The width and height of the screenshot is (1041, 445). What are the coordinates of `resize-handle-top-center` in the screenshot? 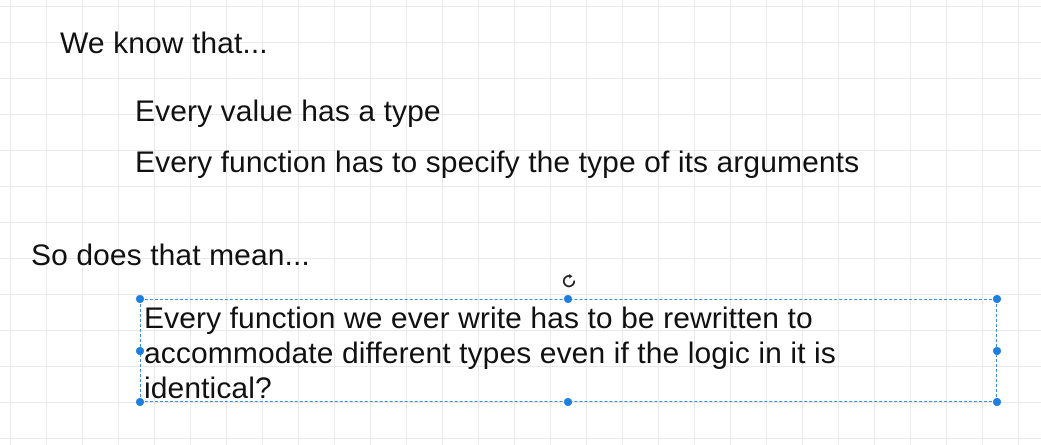 It's located at (568, 299).